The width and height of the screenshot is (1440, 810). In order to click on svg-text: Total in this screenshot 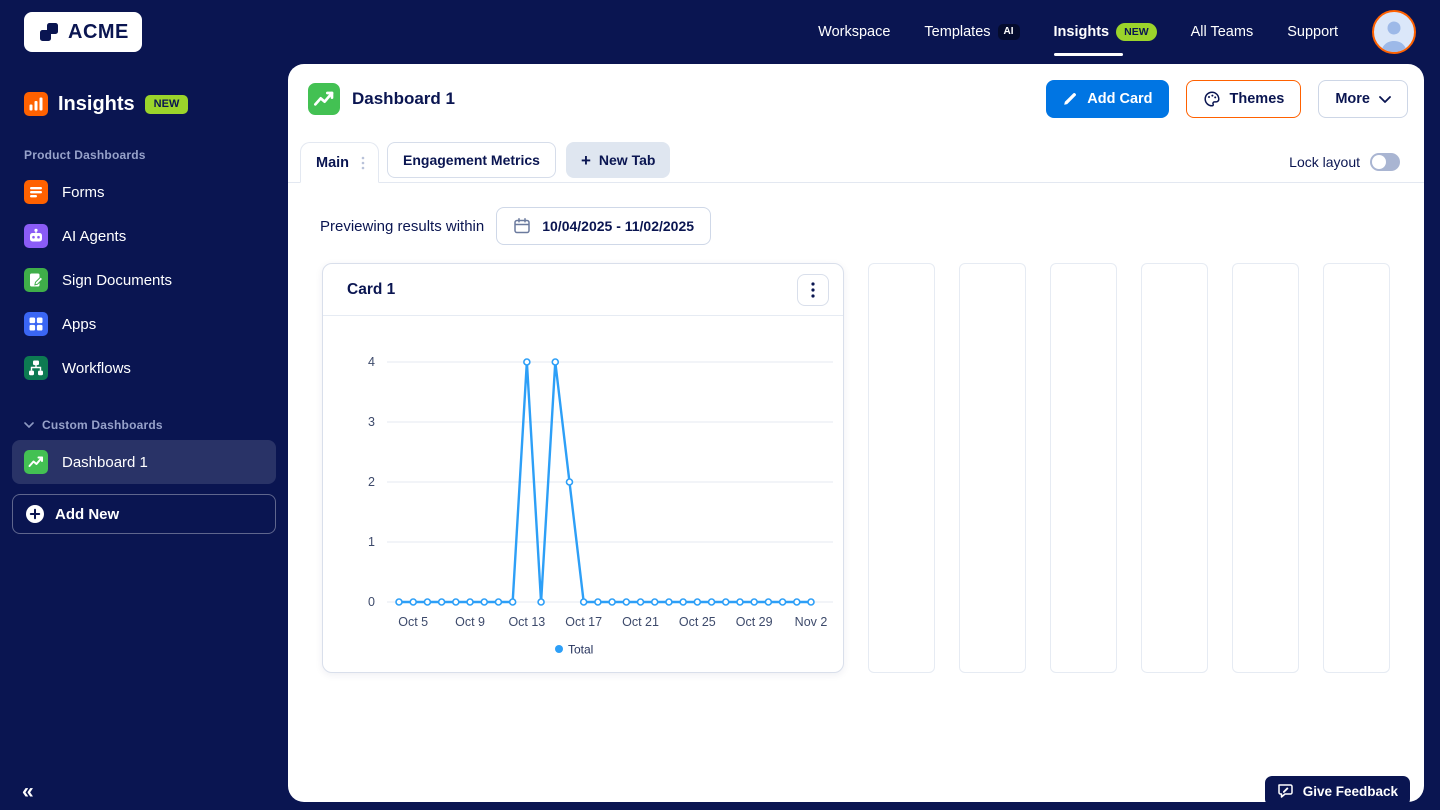, I will do `click(580, 650)`.